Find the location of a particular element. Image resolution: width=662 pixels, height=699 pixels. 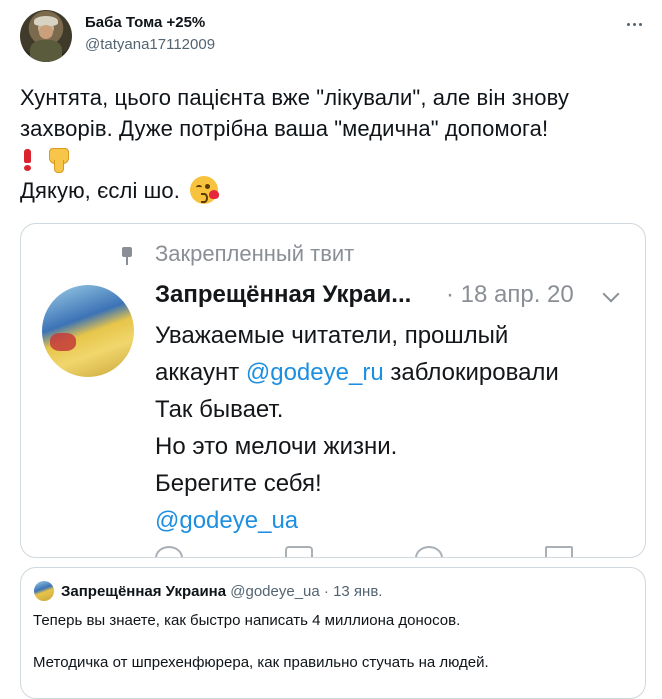

inner-mention: @godeye_ua is located at coordinates (227, 520).